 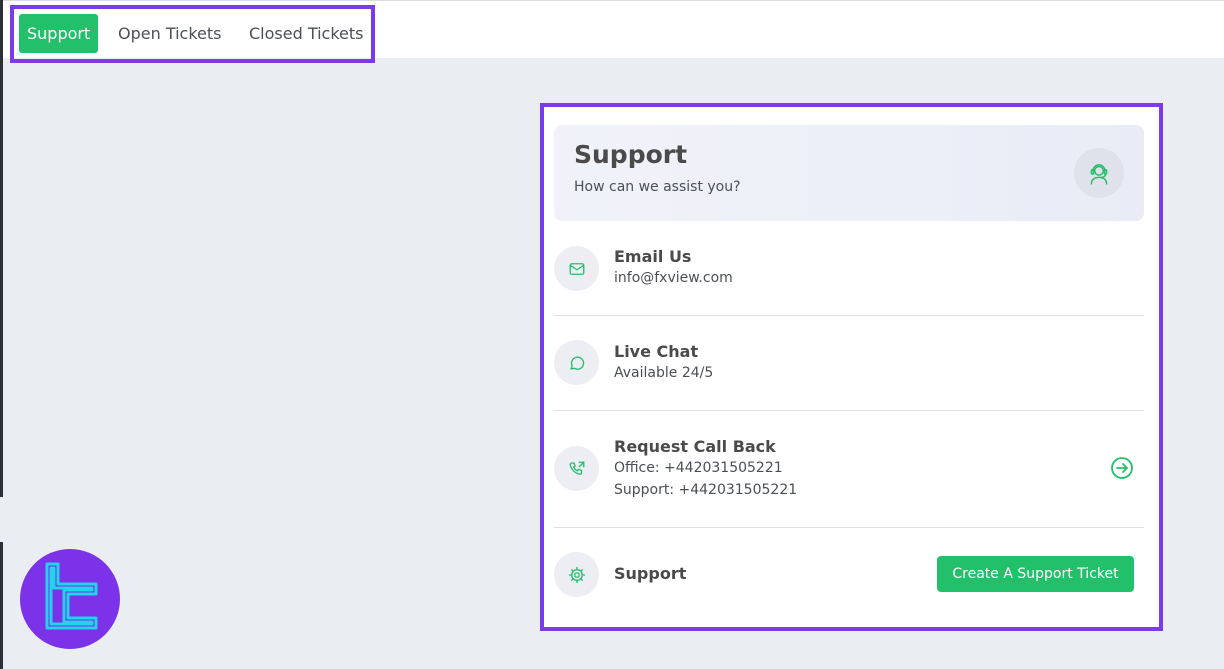 What do you see at coordinates (706, 490) in the screenshot?
I see `callback-support-number: Support: +442031505221` at bounding box center [706, 490].